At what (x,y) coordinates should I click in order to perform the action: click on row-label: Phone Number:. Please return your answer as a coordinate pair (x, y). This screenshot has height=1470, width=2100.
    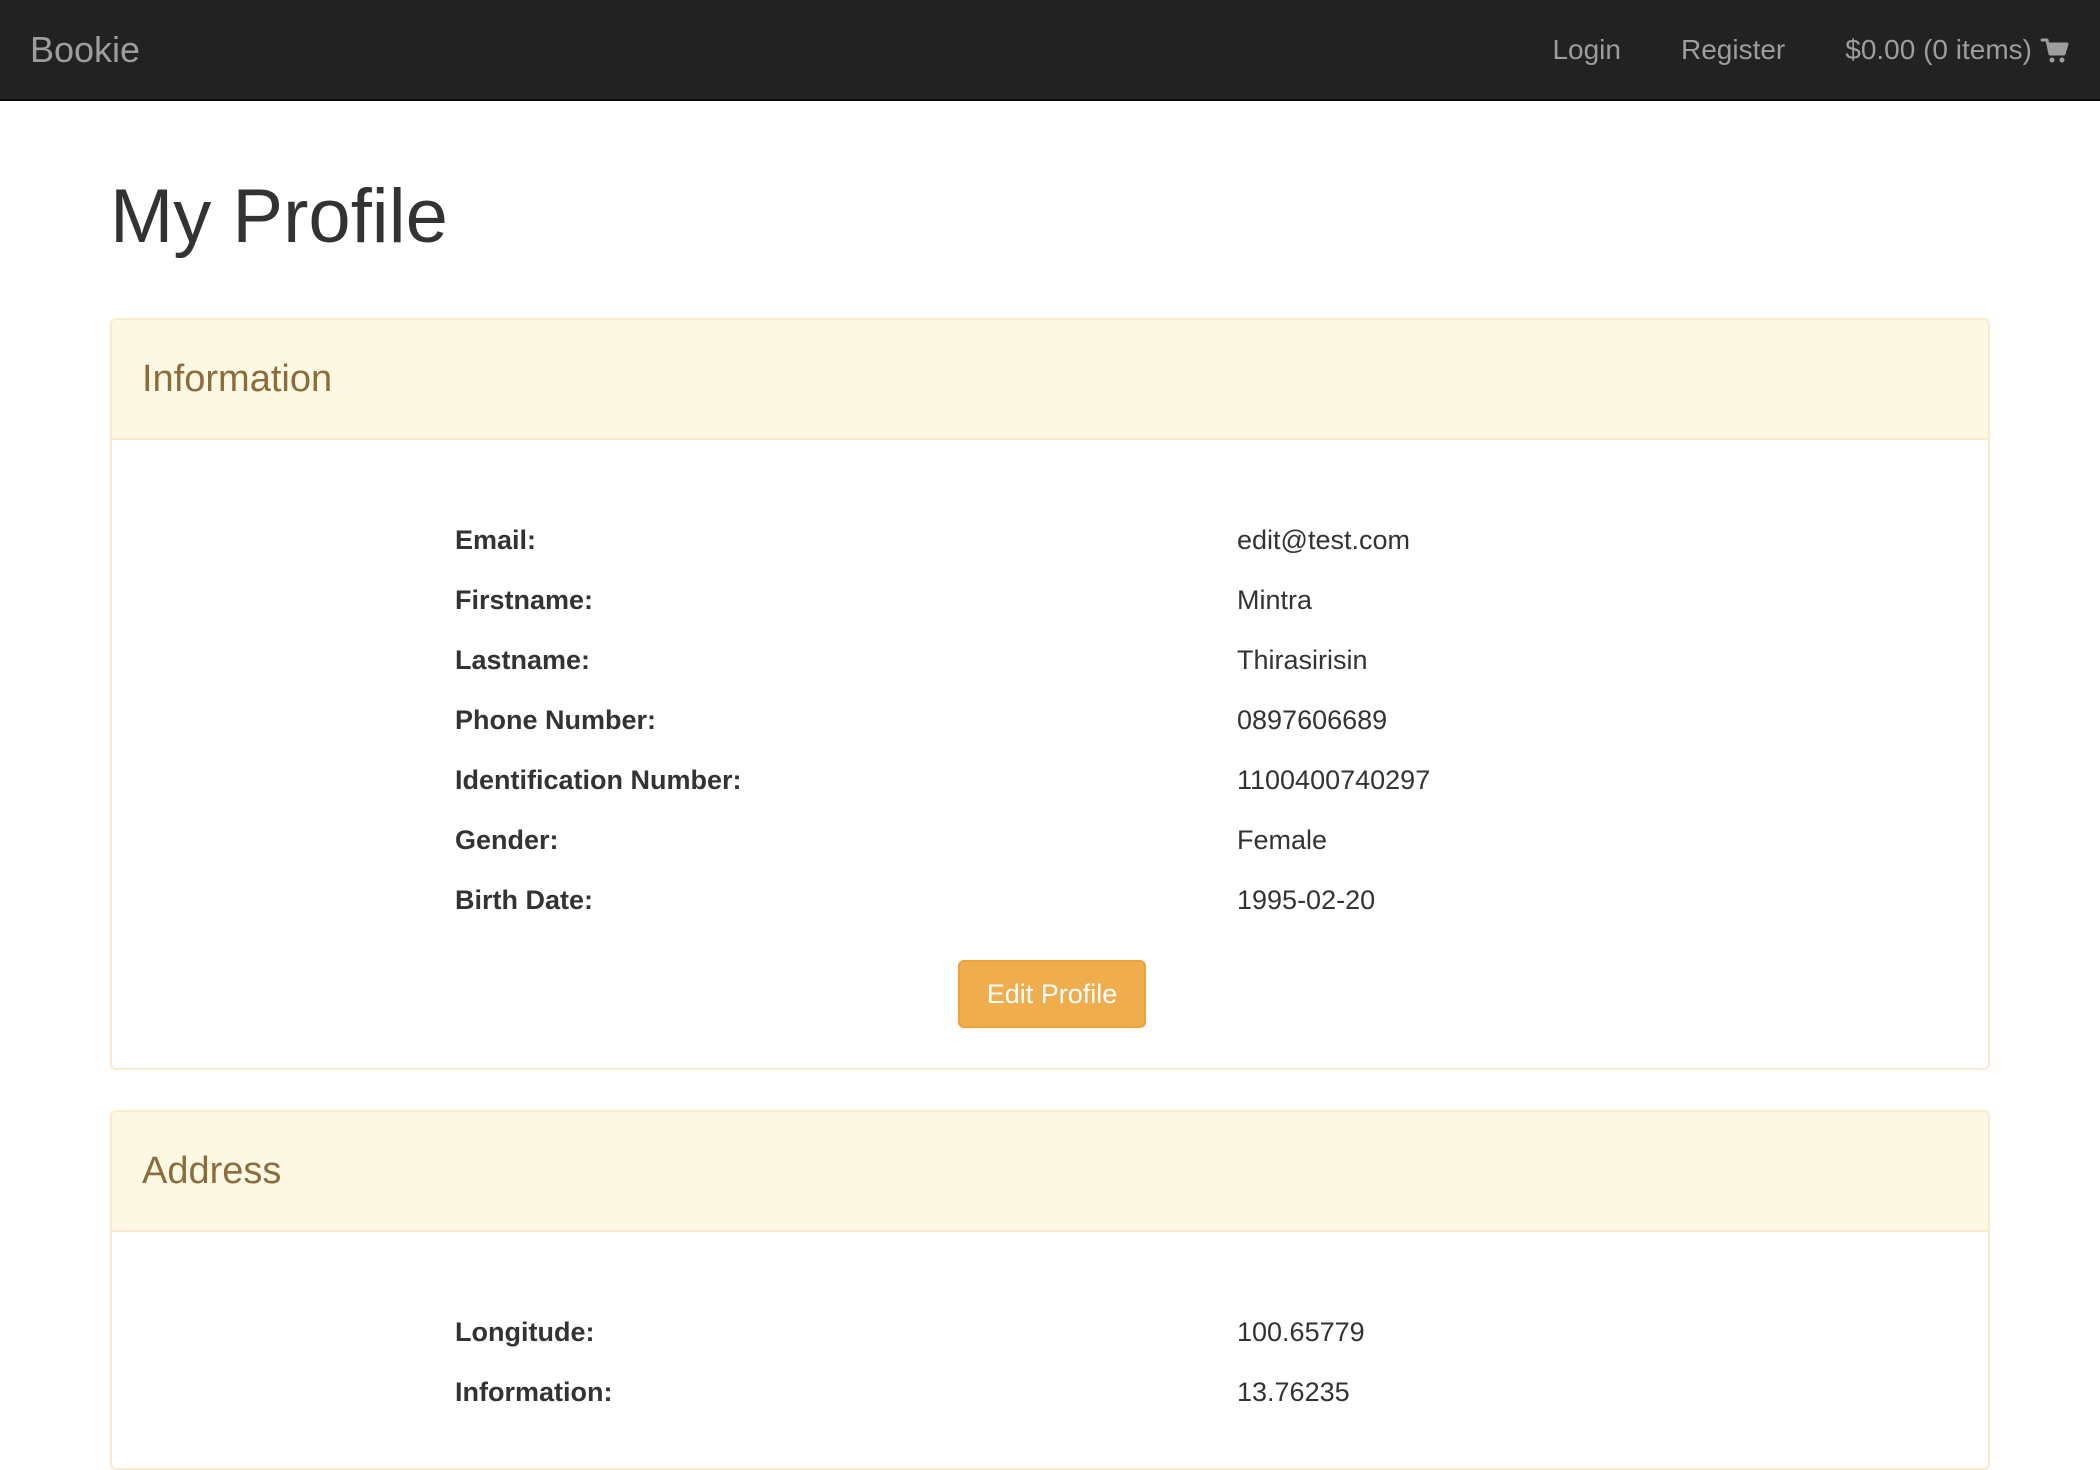
    Looking at the image, I should click on (556, 720).